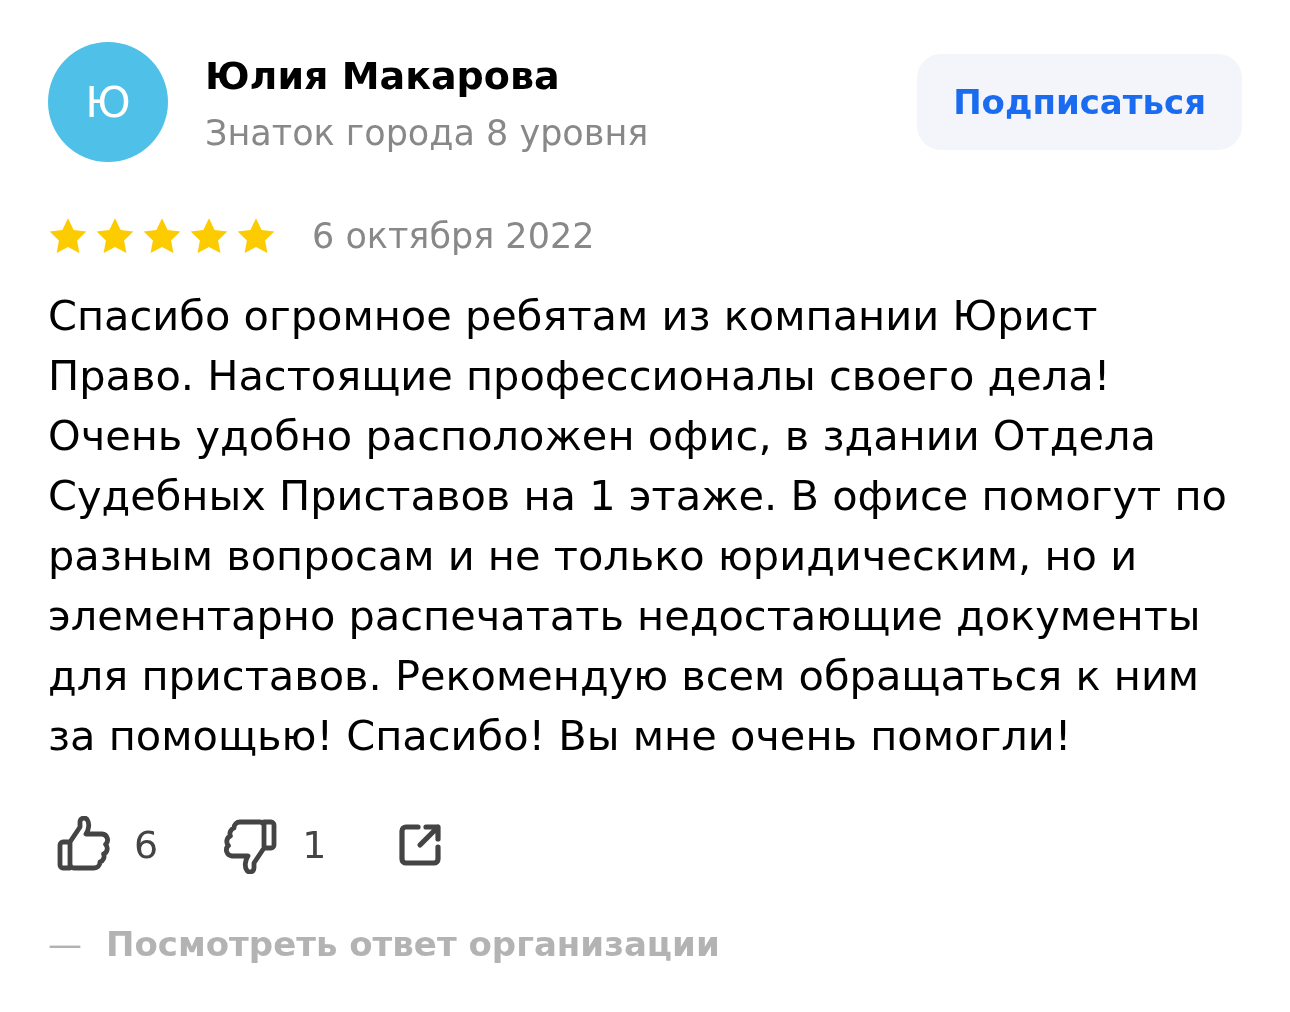 The width and height of the screenshot is (1290, 1012). Describe the element at coordinates (108, 102) in the screenshot. I see `avatar: Ю` at that location.